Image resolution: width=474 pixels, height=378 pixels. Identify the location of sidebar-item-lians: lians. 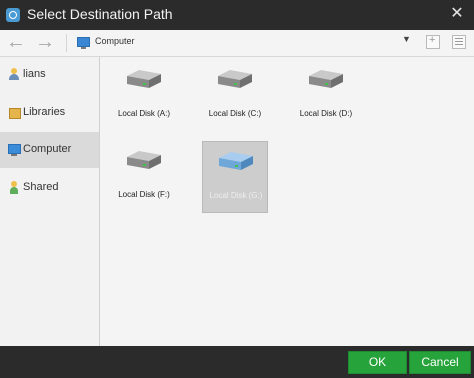
(49, 75).